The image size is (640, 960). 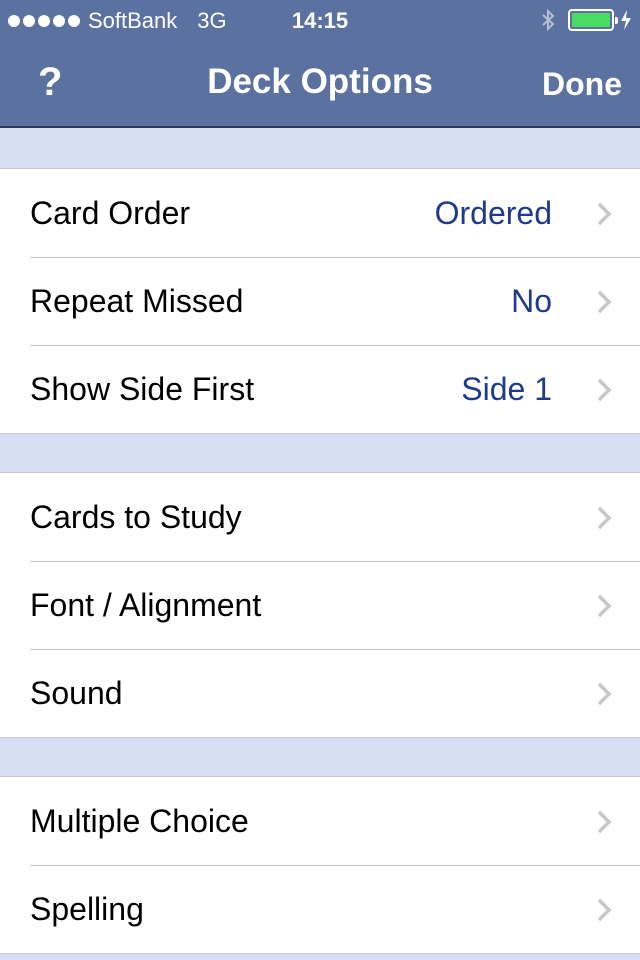 What do you see at coordinates (137, 301) in the screenshot?
I see `row-label: Repeat Missed` at bounding box center [137, 301].